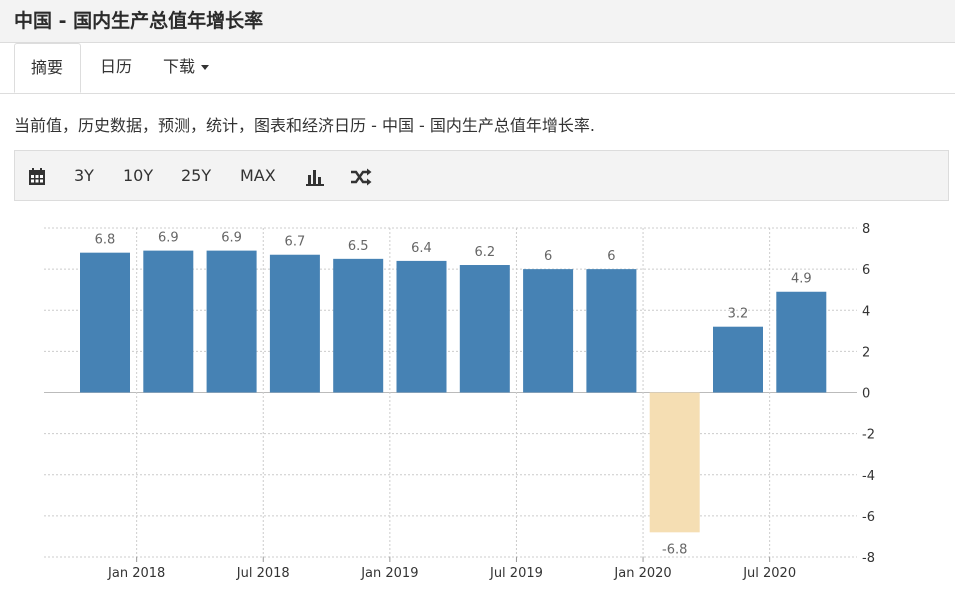  I want to click on y-tick-label: -4, so click(868, 476).